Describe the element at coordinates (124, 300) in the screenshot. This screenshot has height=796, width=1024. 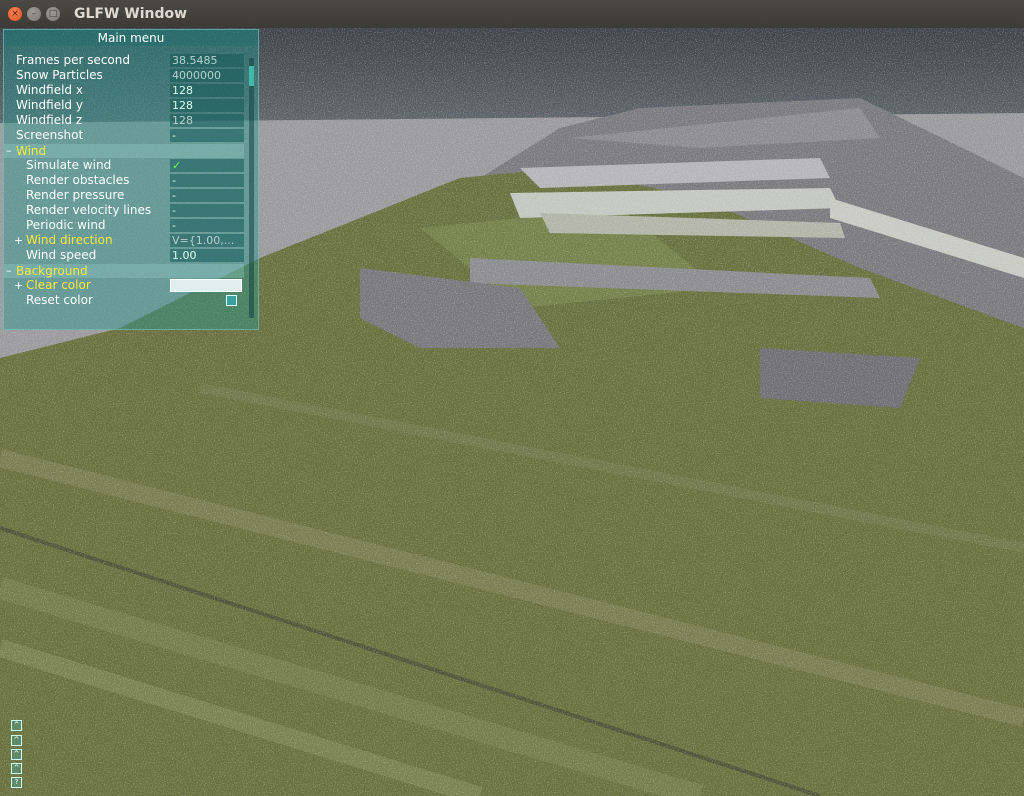
I see `row-reset-color: Reset color` at that location.